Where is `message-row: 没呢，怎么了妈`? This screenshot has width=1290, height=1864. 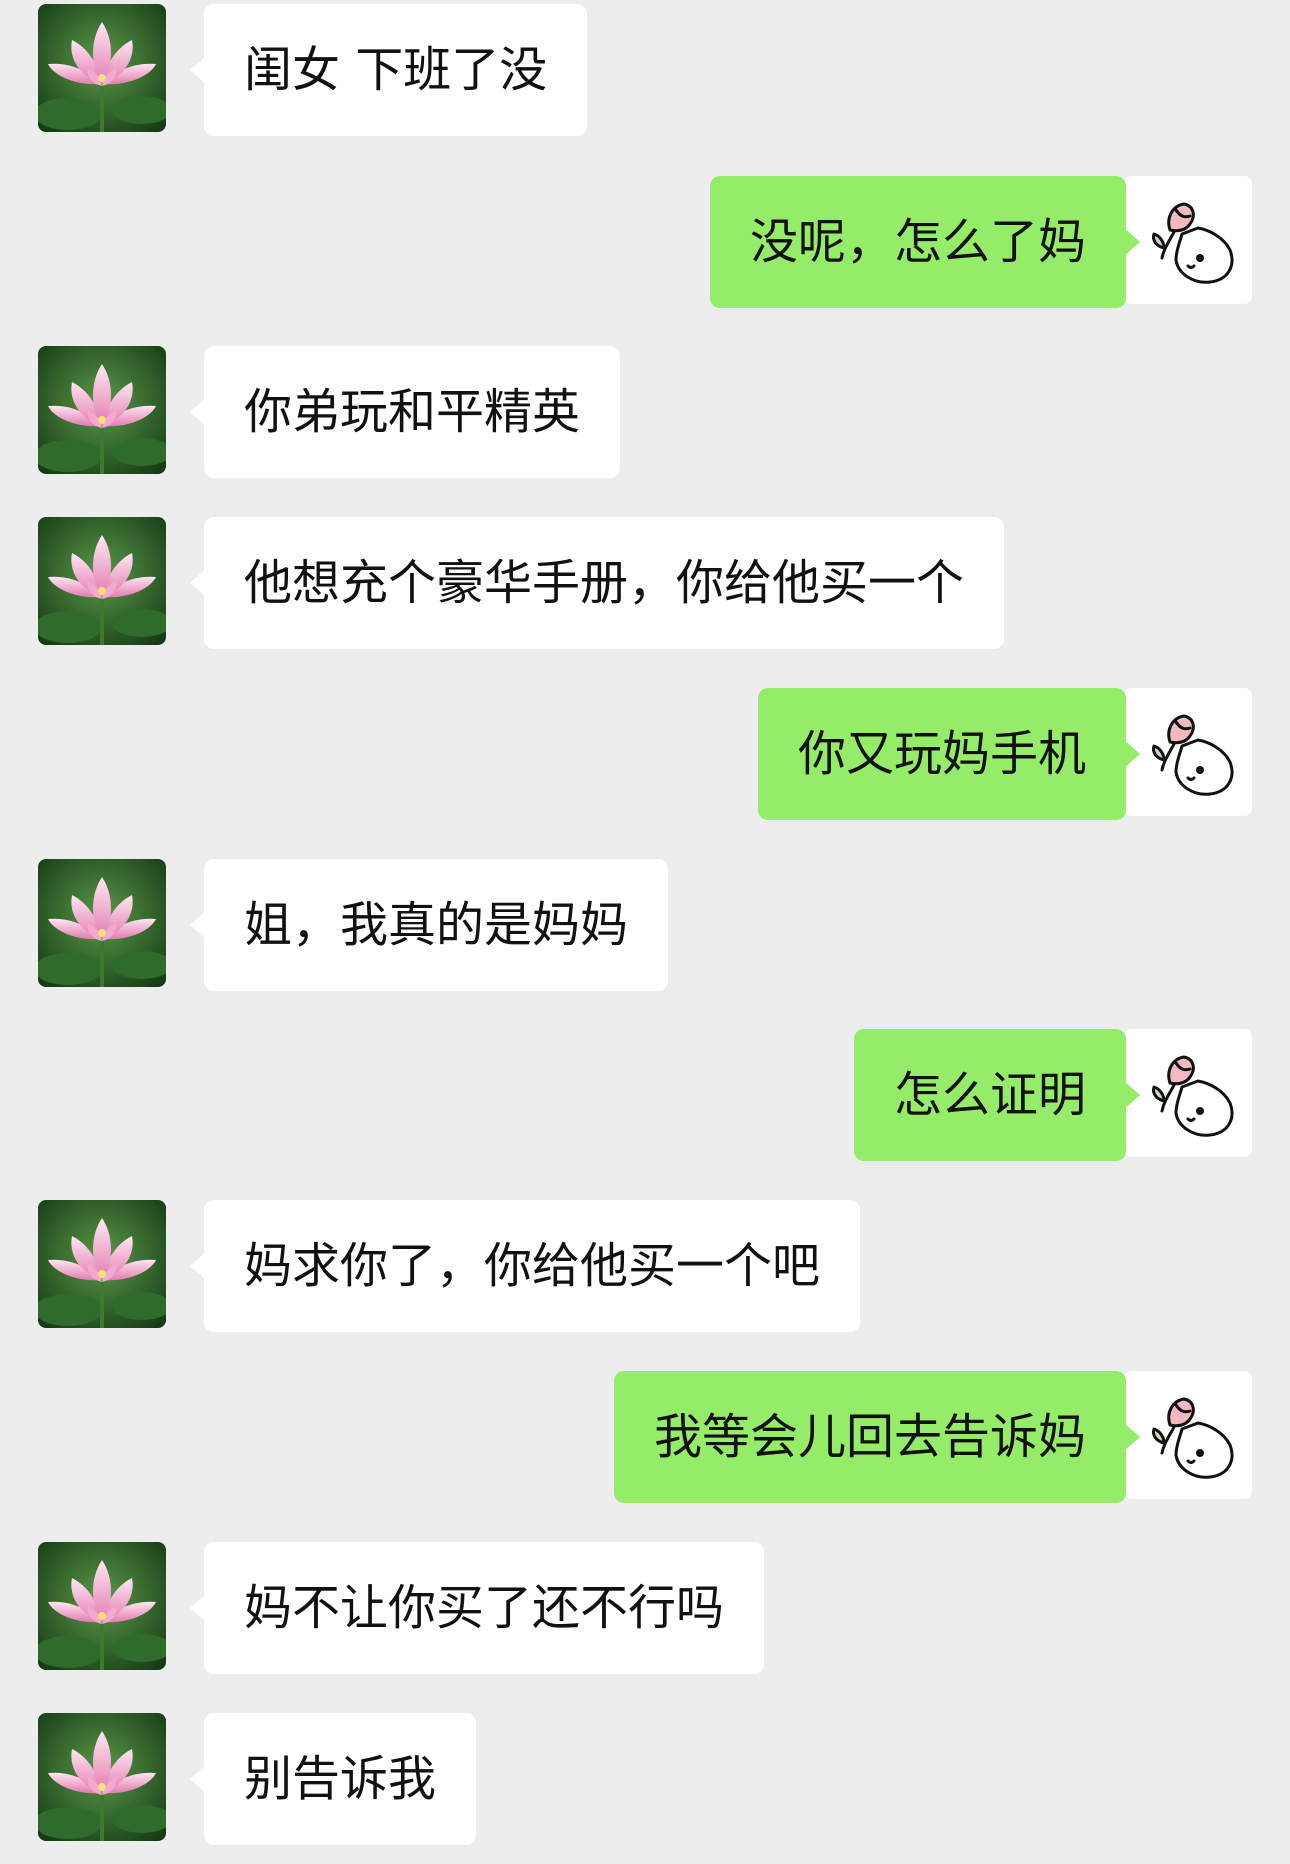 message-row: 没呢，怎么了妈 is located at coordinates (645, 242).